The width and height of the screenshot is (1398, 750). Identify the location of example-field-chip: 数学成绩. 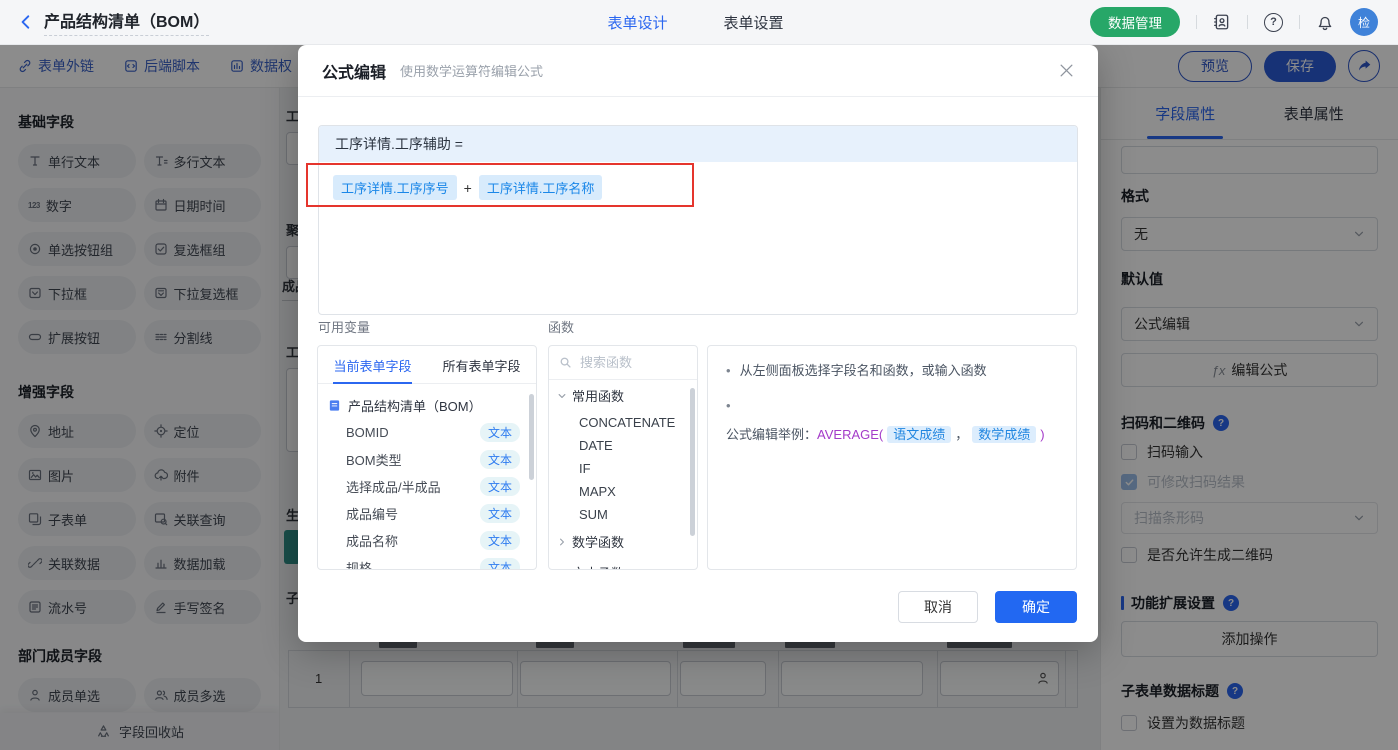
(1004, 435).